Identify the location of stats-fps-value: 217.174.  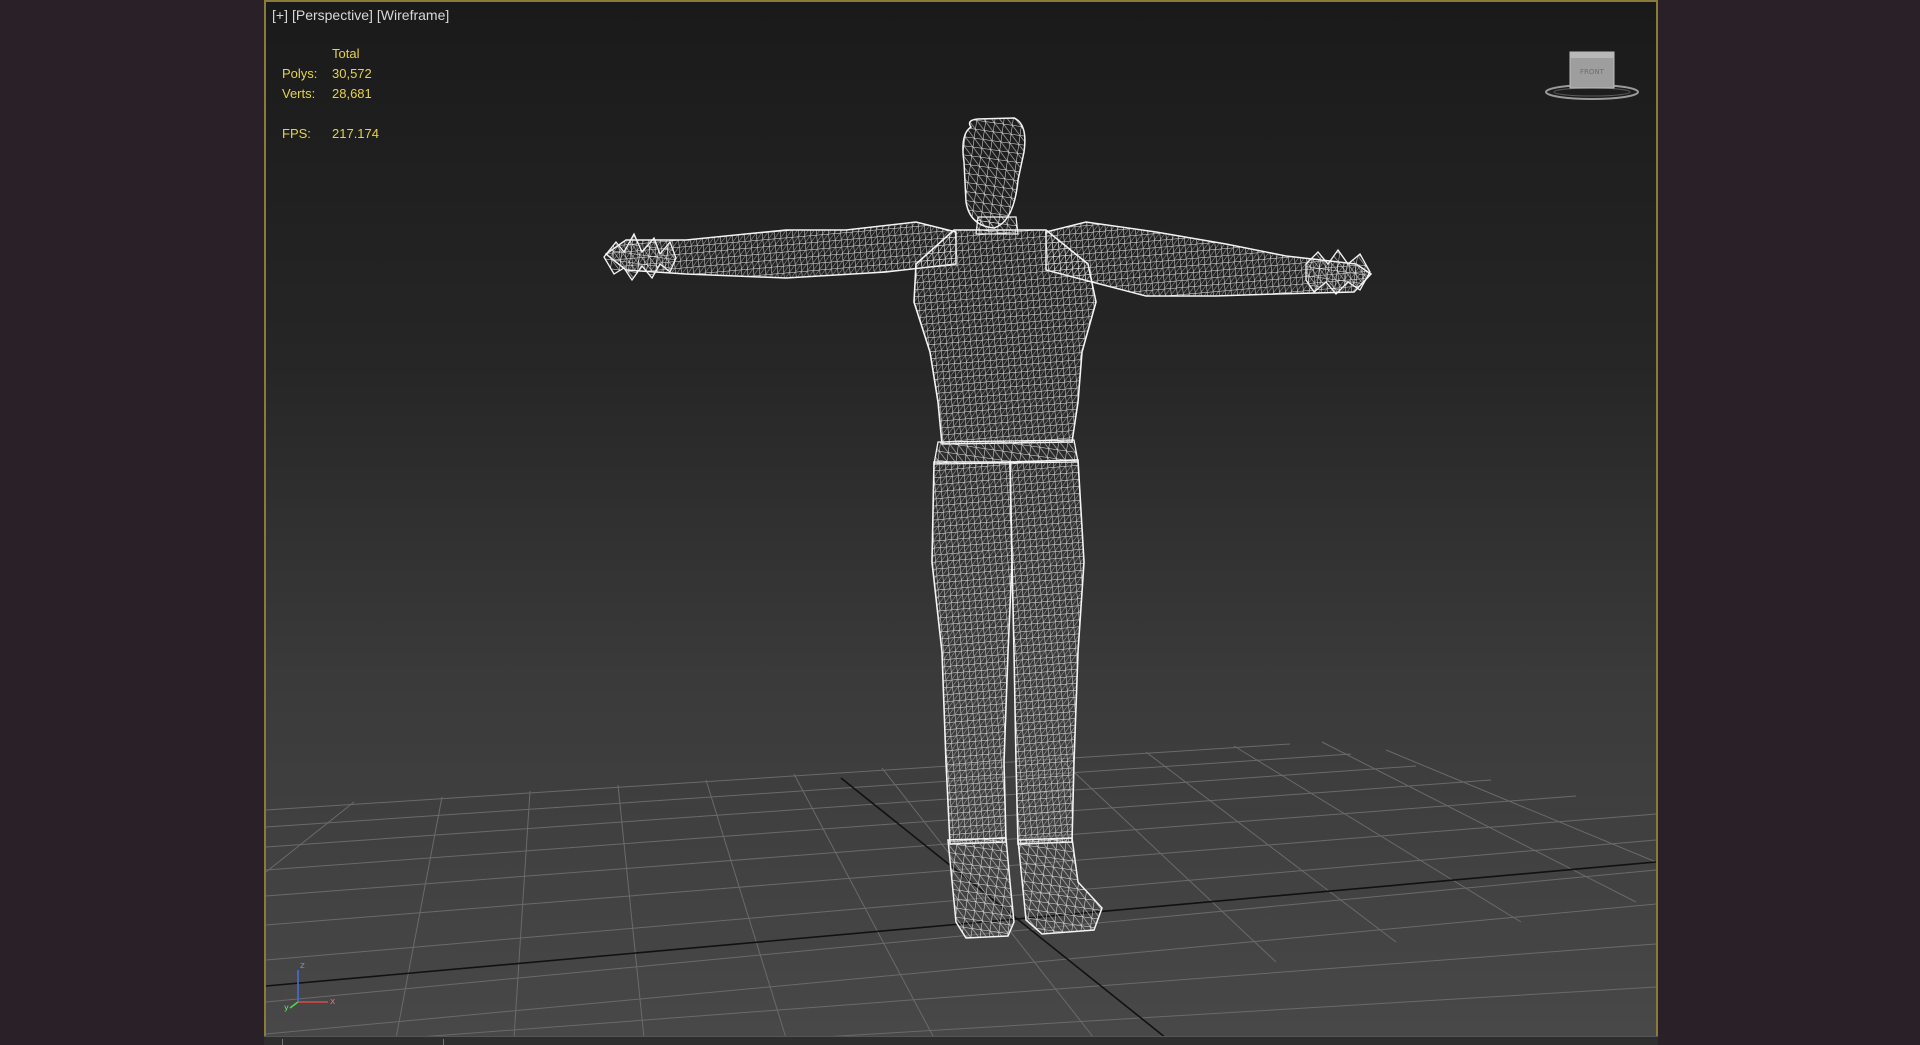
(355, 133).